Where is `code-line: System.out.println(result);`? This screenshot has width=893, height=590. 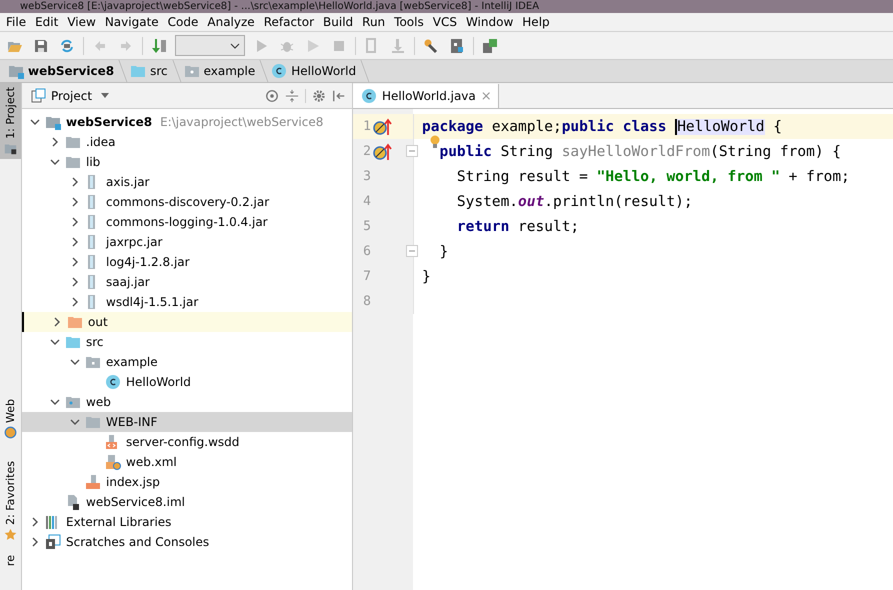 code-line: System.out.println(result); is located at coordinates (574, 202).